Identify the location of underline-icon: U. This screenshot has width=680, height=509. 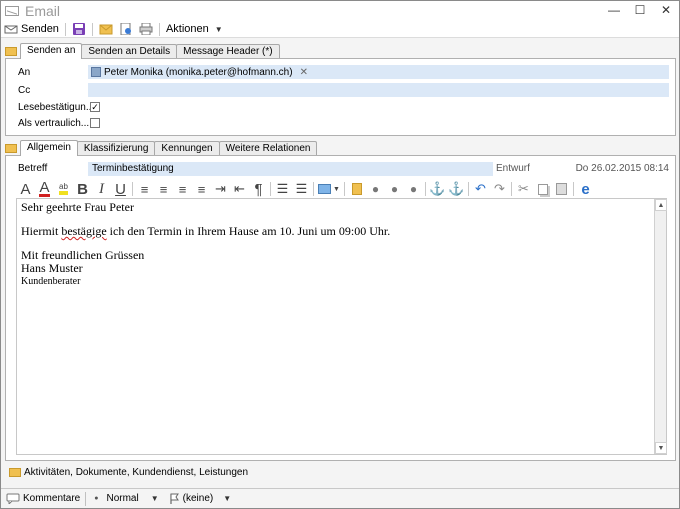
(120, 189).